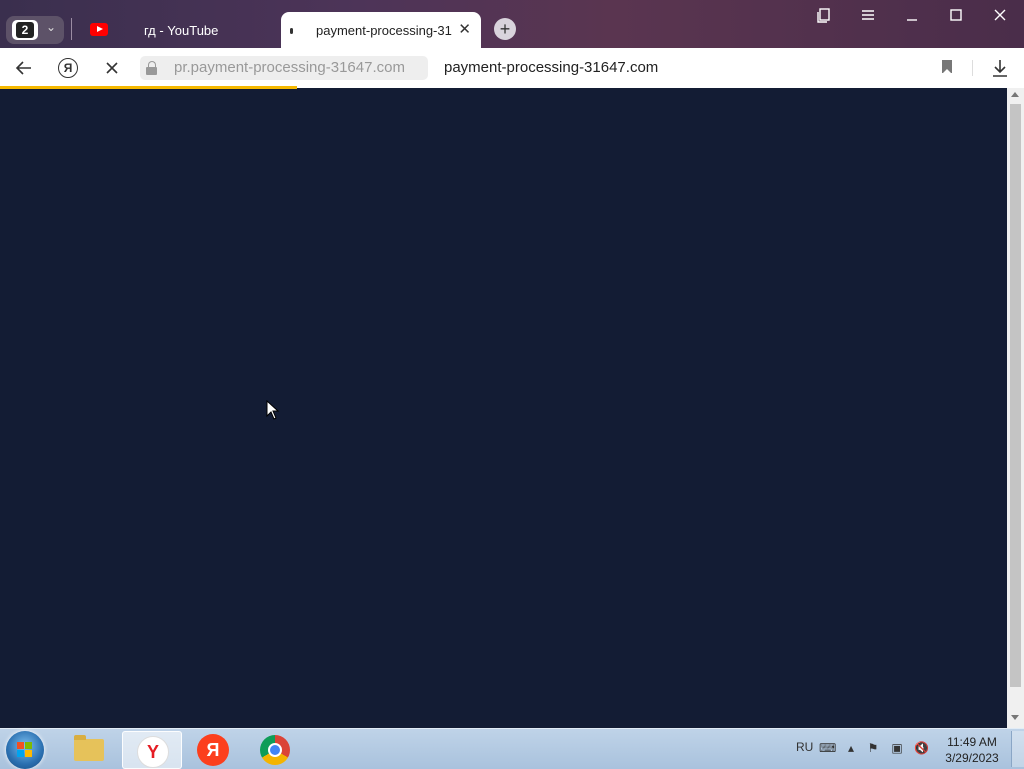  What do you see at coordinates (1015, 717) in the screenshot?
I see `scroll-down-icon` at bounding box center [1015, 717].